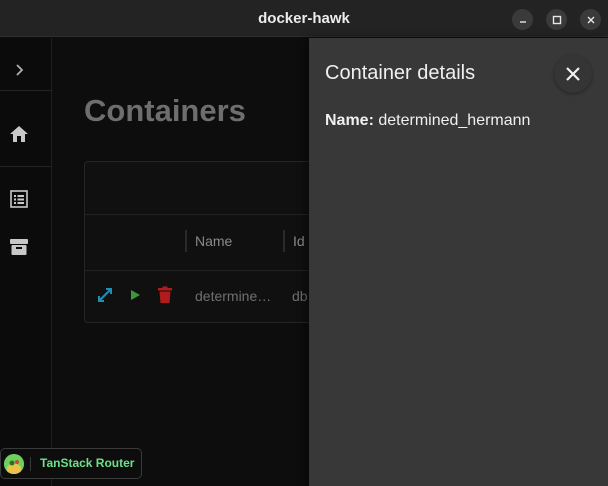  What do you see at coordinates (14, 464) in the screenshot?
I see `tanstack-logo-icon` at bounding box center [14, 464].